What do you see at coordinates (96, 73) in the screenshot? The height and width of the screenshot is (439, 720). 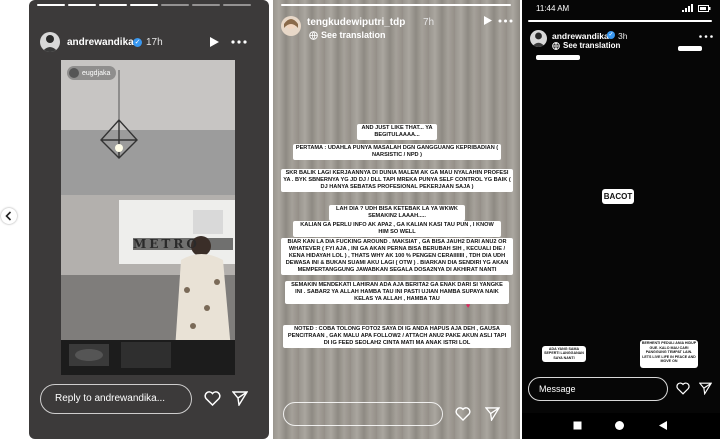 I see `tag-username: eugdjaka` at bounding box center [96, 73].